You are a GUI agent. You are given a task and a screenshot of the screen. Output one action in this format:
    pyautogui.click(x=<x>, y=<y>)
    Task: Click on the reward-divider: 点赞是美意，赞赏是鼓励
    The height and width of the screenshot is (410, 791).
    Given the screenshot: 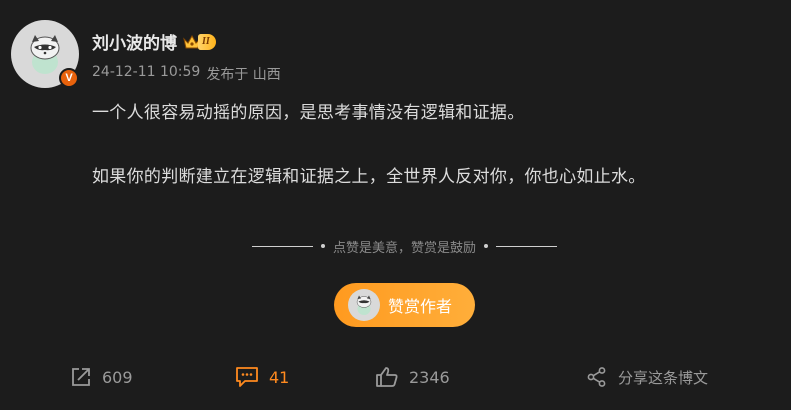 What is the action you would take?
    pyautogui.click(x=405, y=246)
    